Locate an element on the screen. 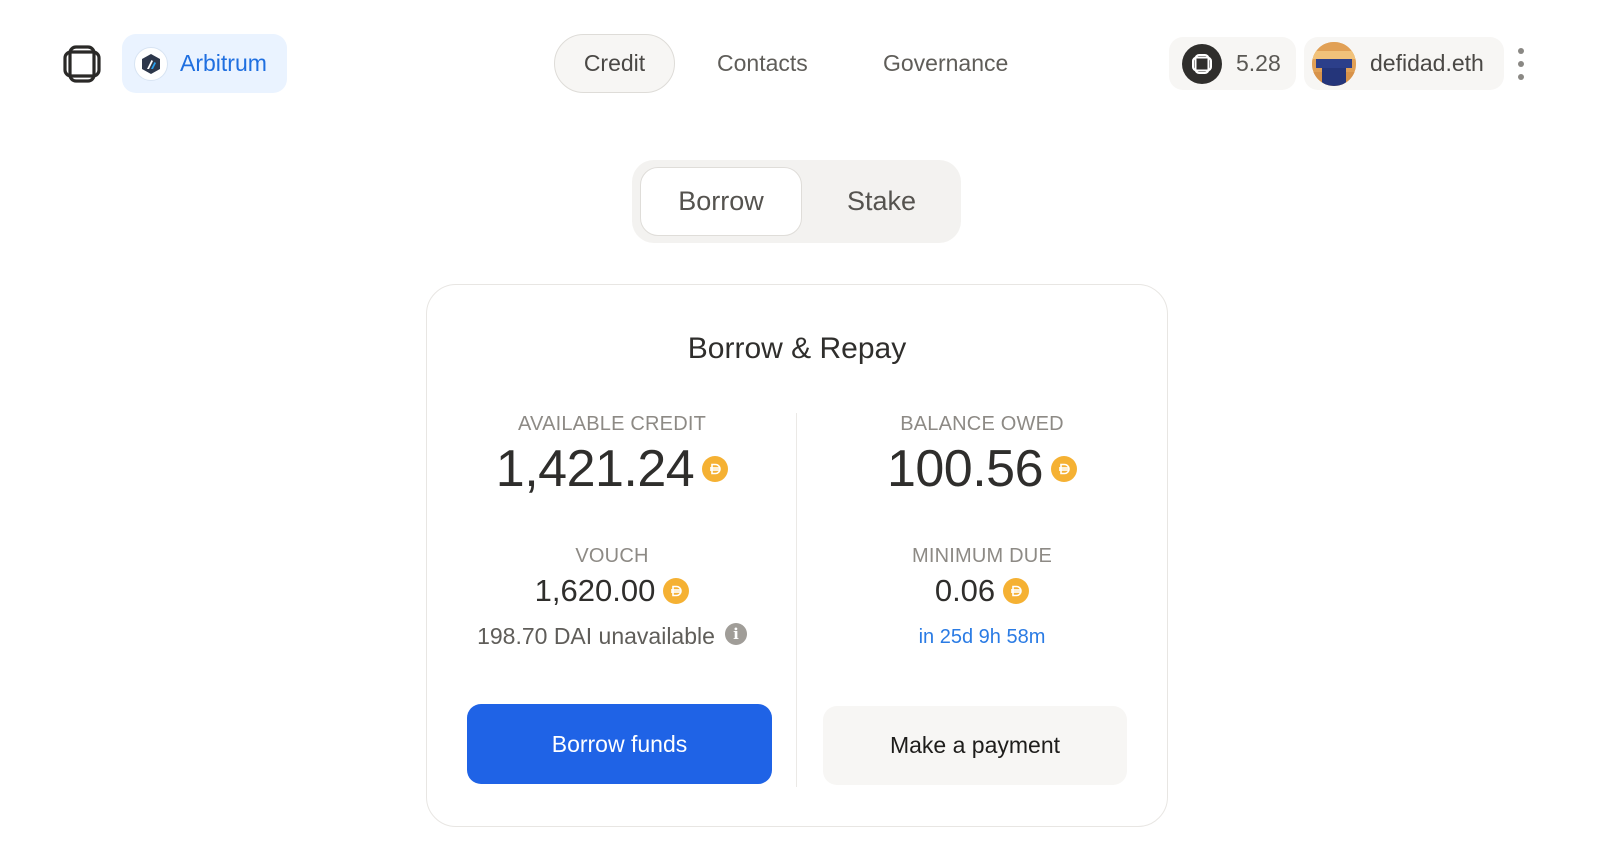 The width and height of the screenshot is (1600, 864). nav-contacts: Contacts is located at coordinates (762, 63).